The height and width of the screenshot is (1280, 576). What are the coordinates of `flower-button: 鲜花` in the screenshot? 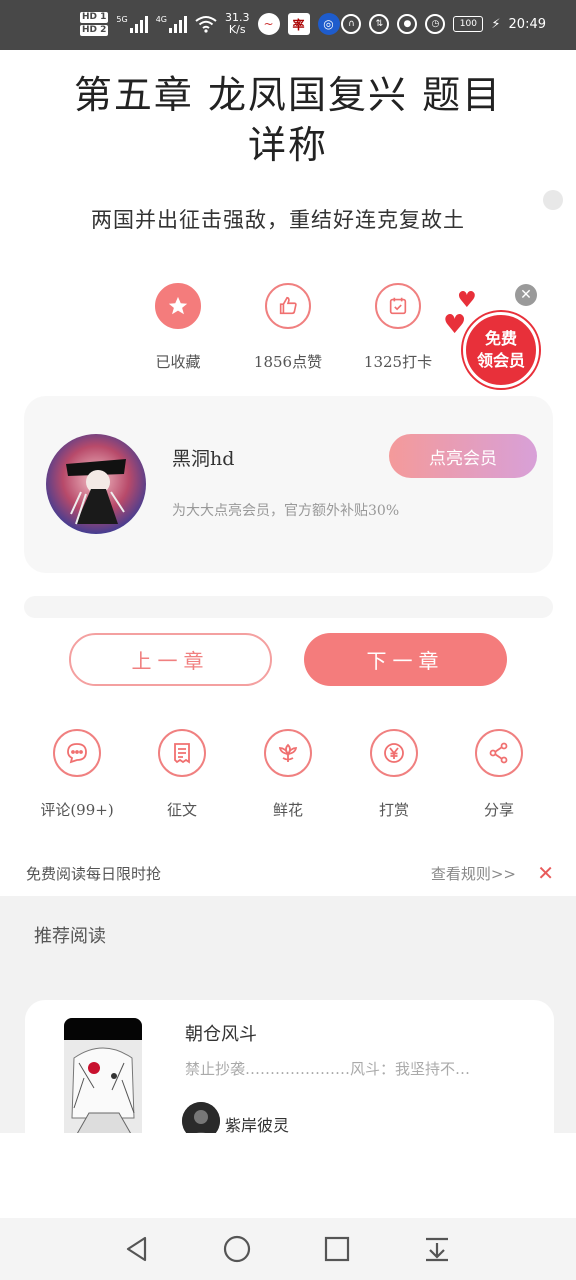 It's located at (288, 774).